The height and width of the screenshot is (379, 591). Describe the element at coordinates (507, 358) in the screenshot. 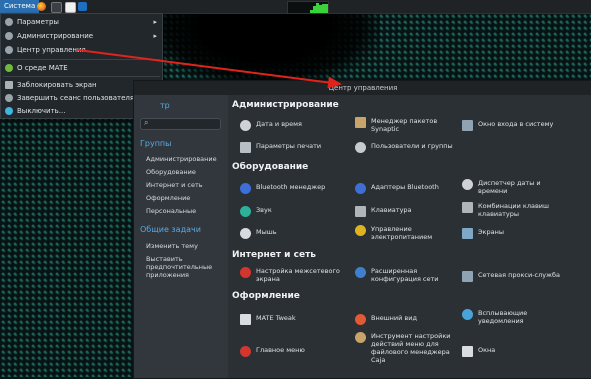

I see `item-windows: Окна` at that location.